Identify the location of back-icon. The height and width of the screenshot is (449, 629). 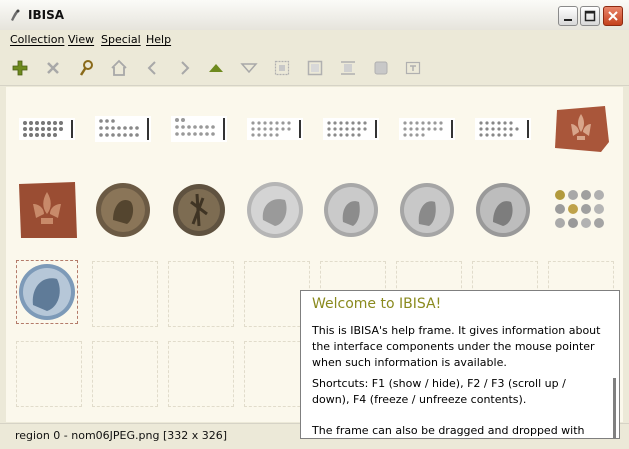
(152, 68).